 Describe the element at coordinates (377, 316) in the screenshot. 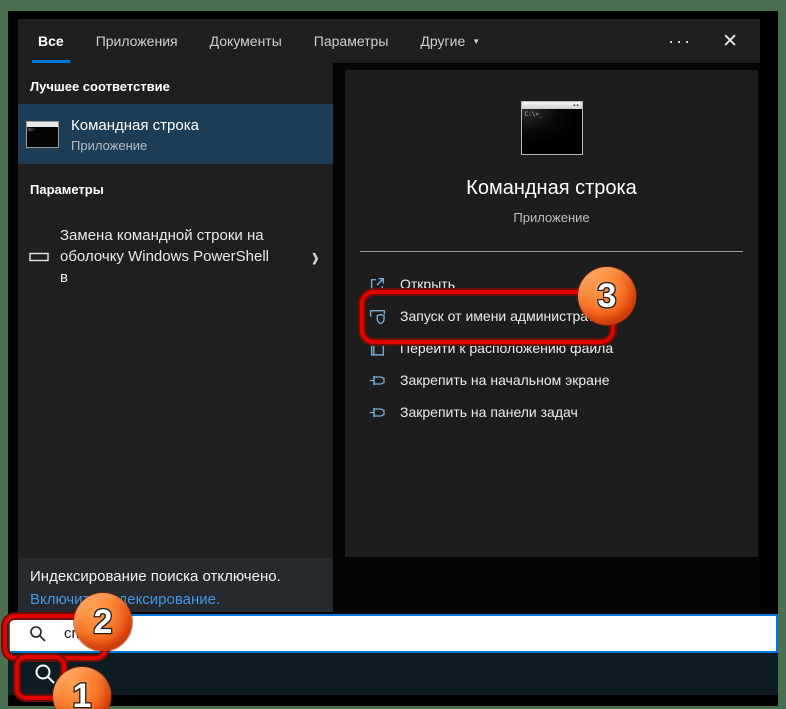

I see `admin-shield-icon` at that location.